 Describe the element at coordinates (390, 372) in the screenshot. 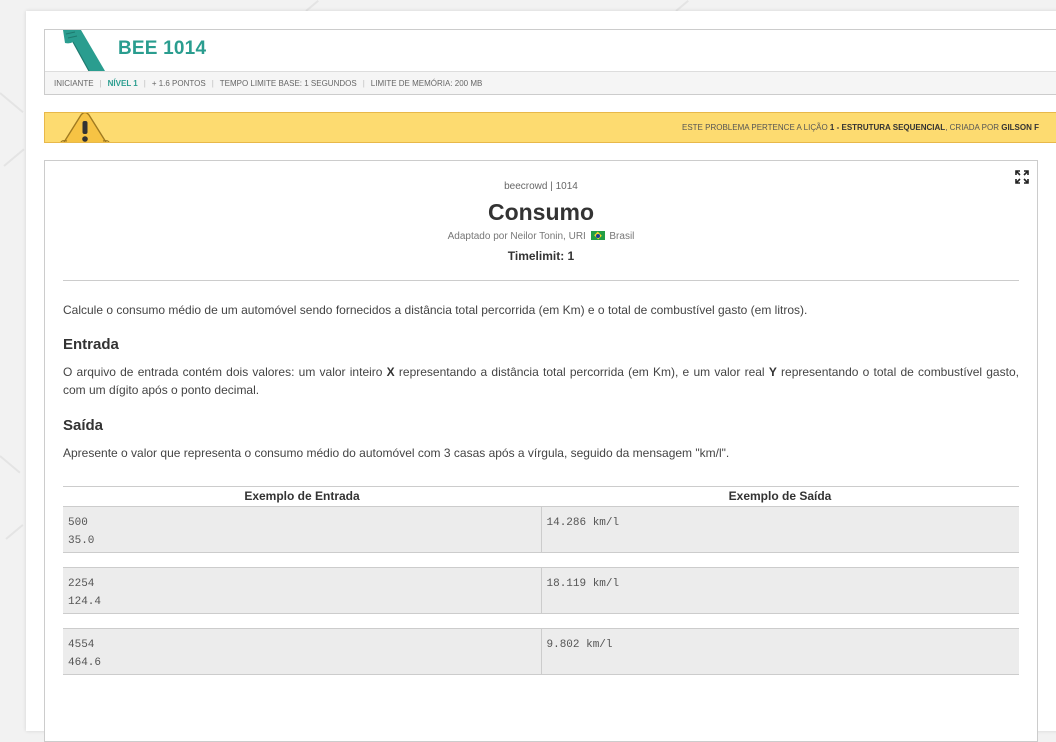

I see `variable-x: X` at that location.